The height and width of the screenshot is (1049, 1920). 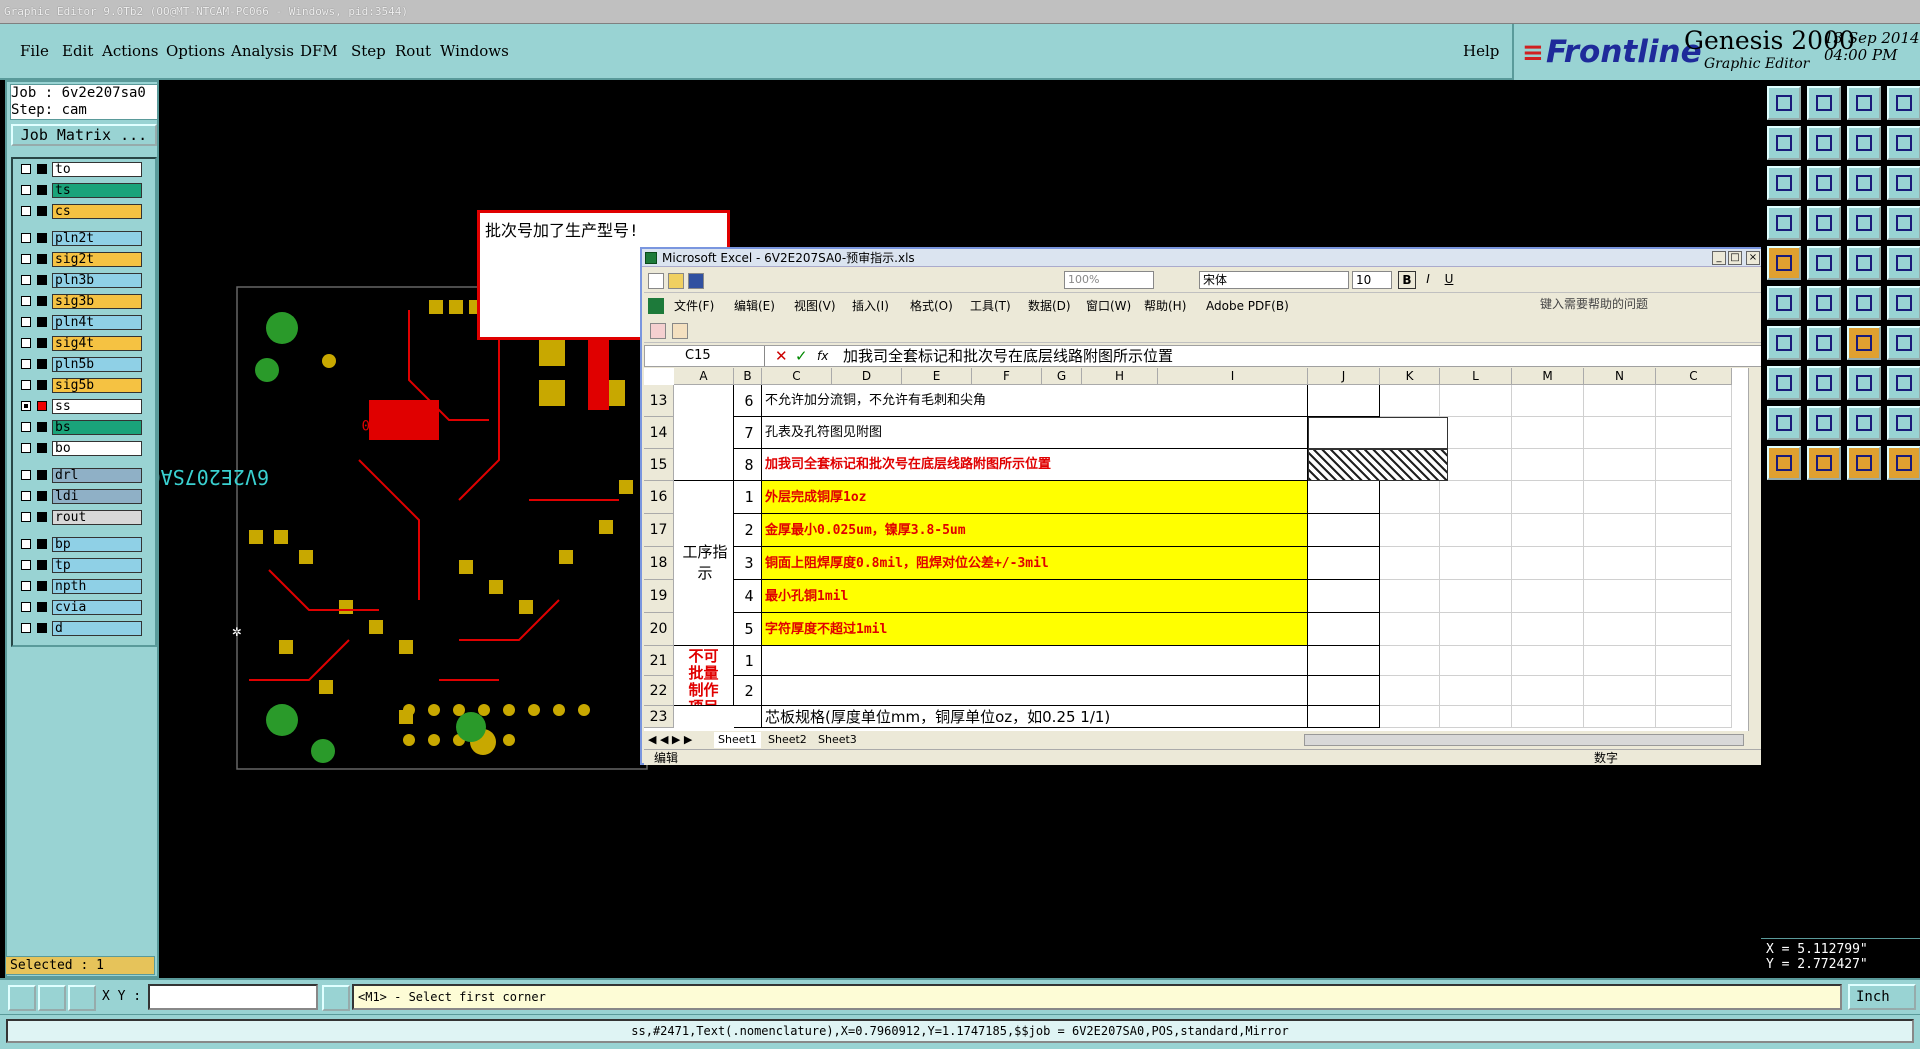 What do you see at coordinates (748, 401) in the screenshot?
I see `table-cell: 6` at bounding box center [748, 401].